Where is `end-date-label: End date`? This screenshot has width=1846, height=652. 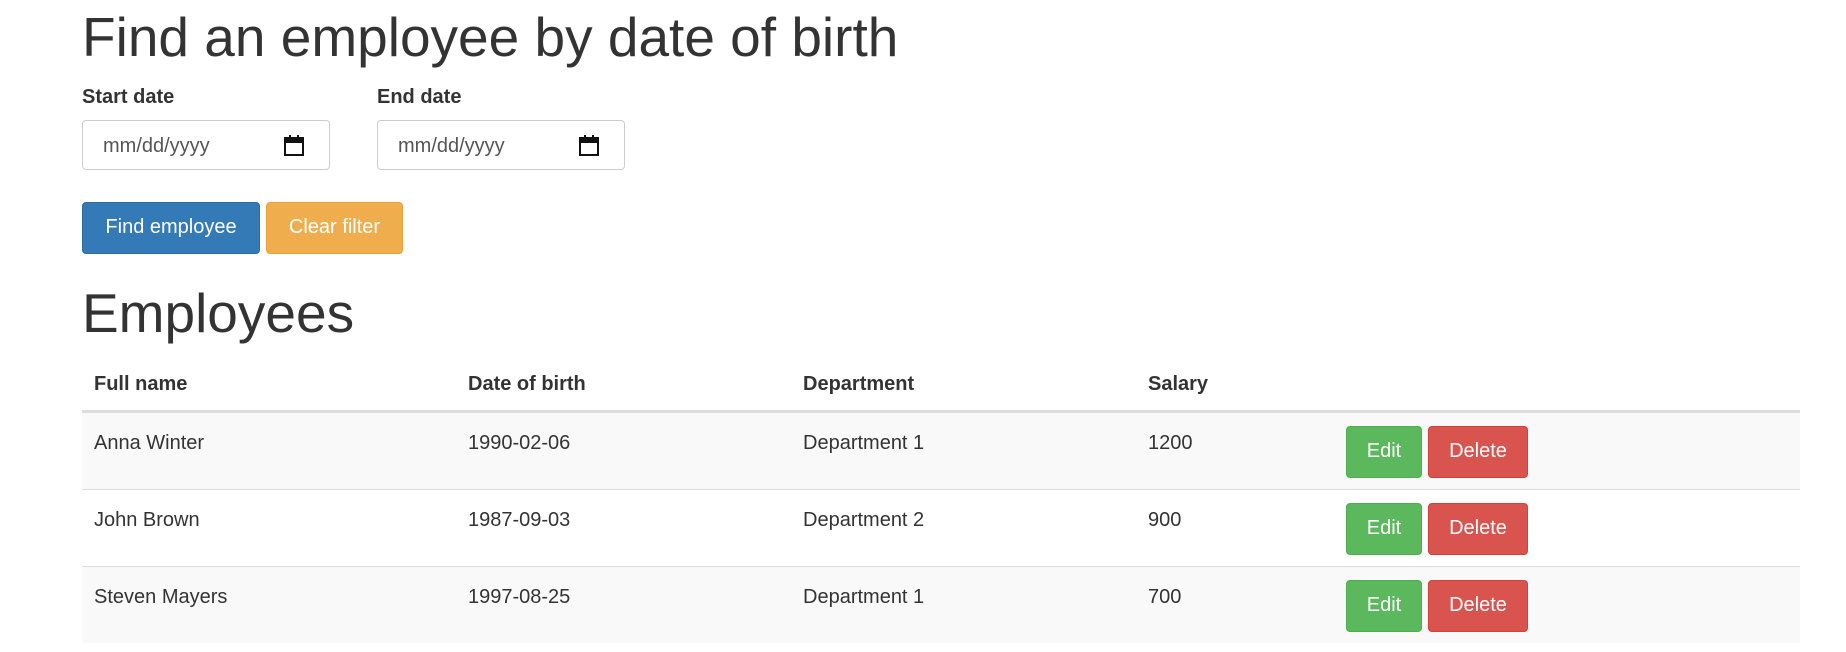 end-date-label: End date is located at coordinates (419, 97).